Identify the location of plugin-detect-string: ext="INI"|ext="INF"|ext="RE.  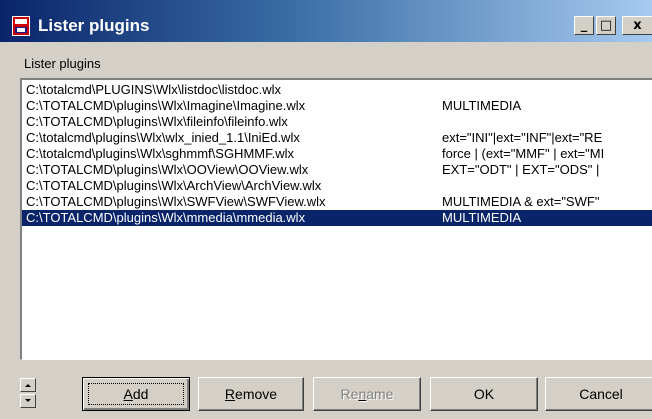
(522, 137).